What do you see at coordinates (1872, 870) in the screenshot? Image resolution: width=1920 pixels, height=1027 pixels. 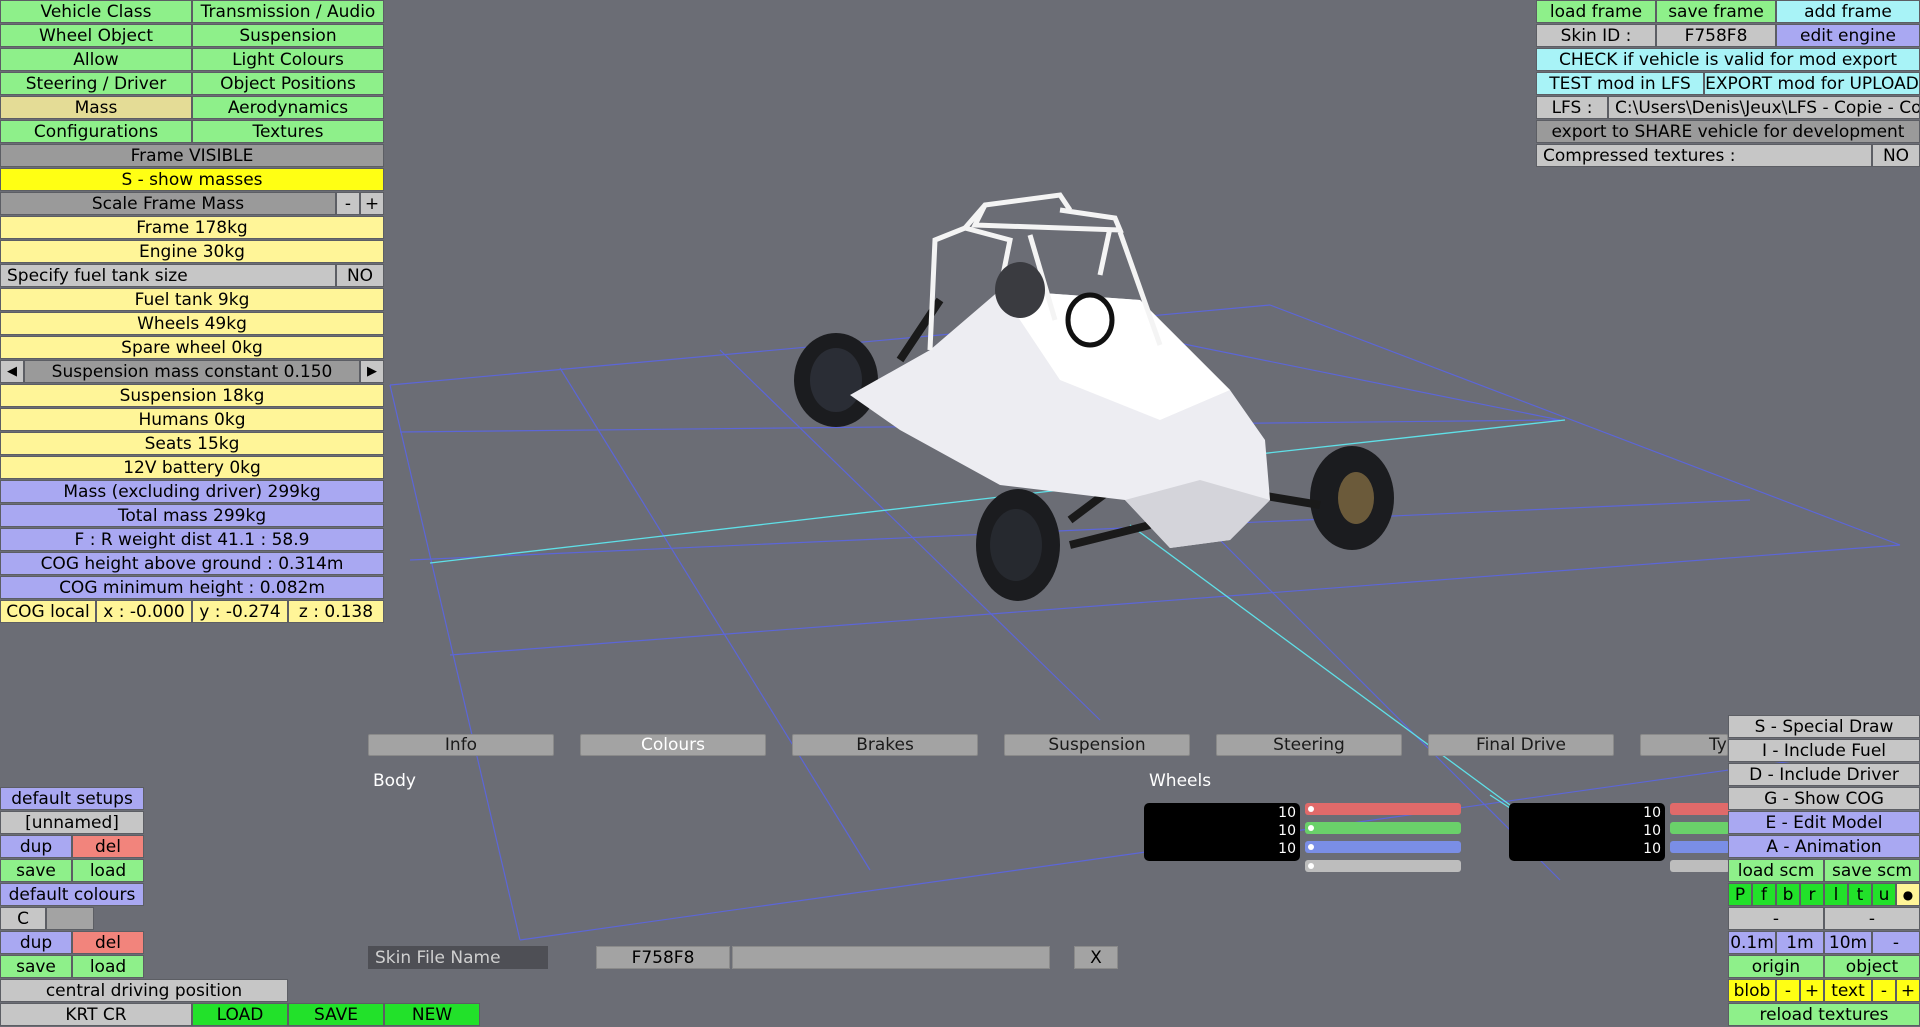 I see `save-scm-button: save scm` at bounding box center [1872, 870].